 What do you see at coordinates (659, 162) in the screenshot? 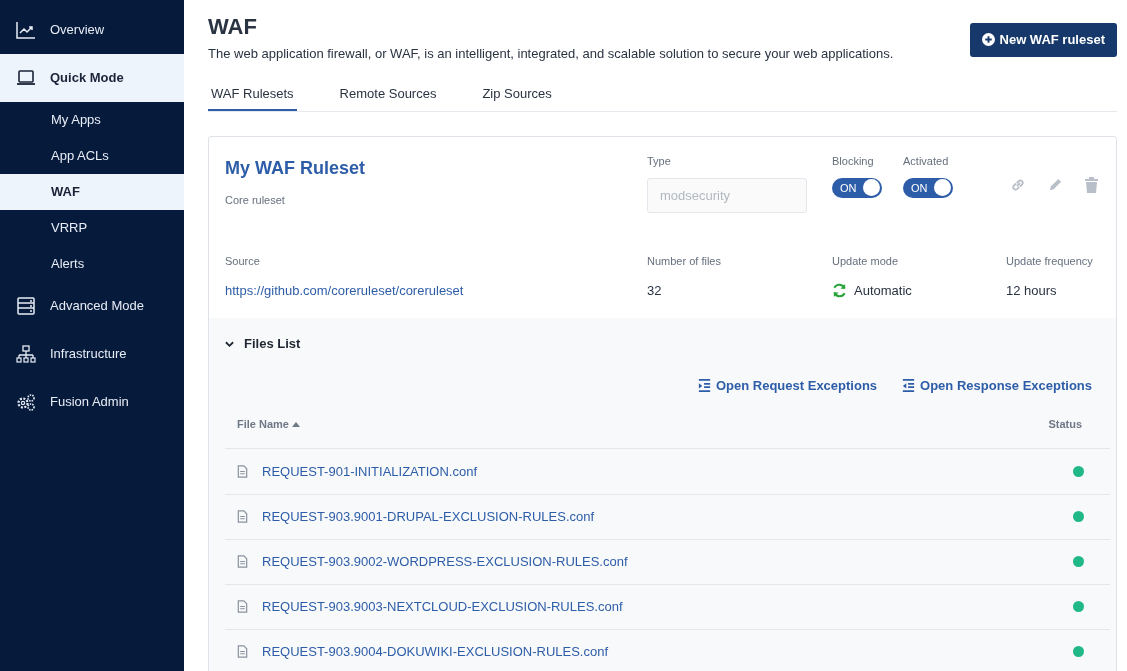
I see `field-label: Type` at bounding box center [659, 162].